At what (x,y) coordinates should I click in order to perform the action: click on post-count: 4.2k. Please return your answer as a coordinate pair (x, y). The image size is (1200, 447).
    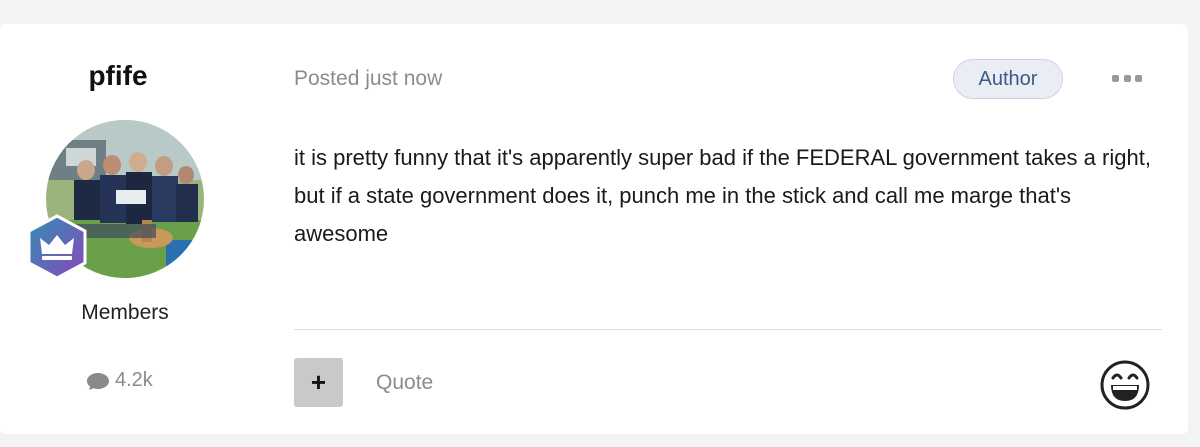
    Looking at the image, I should click on (119, 380).